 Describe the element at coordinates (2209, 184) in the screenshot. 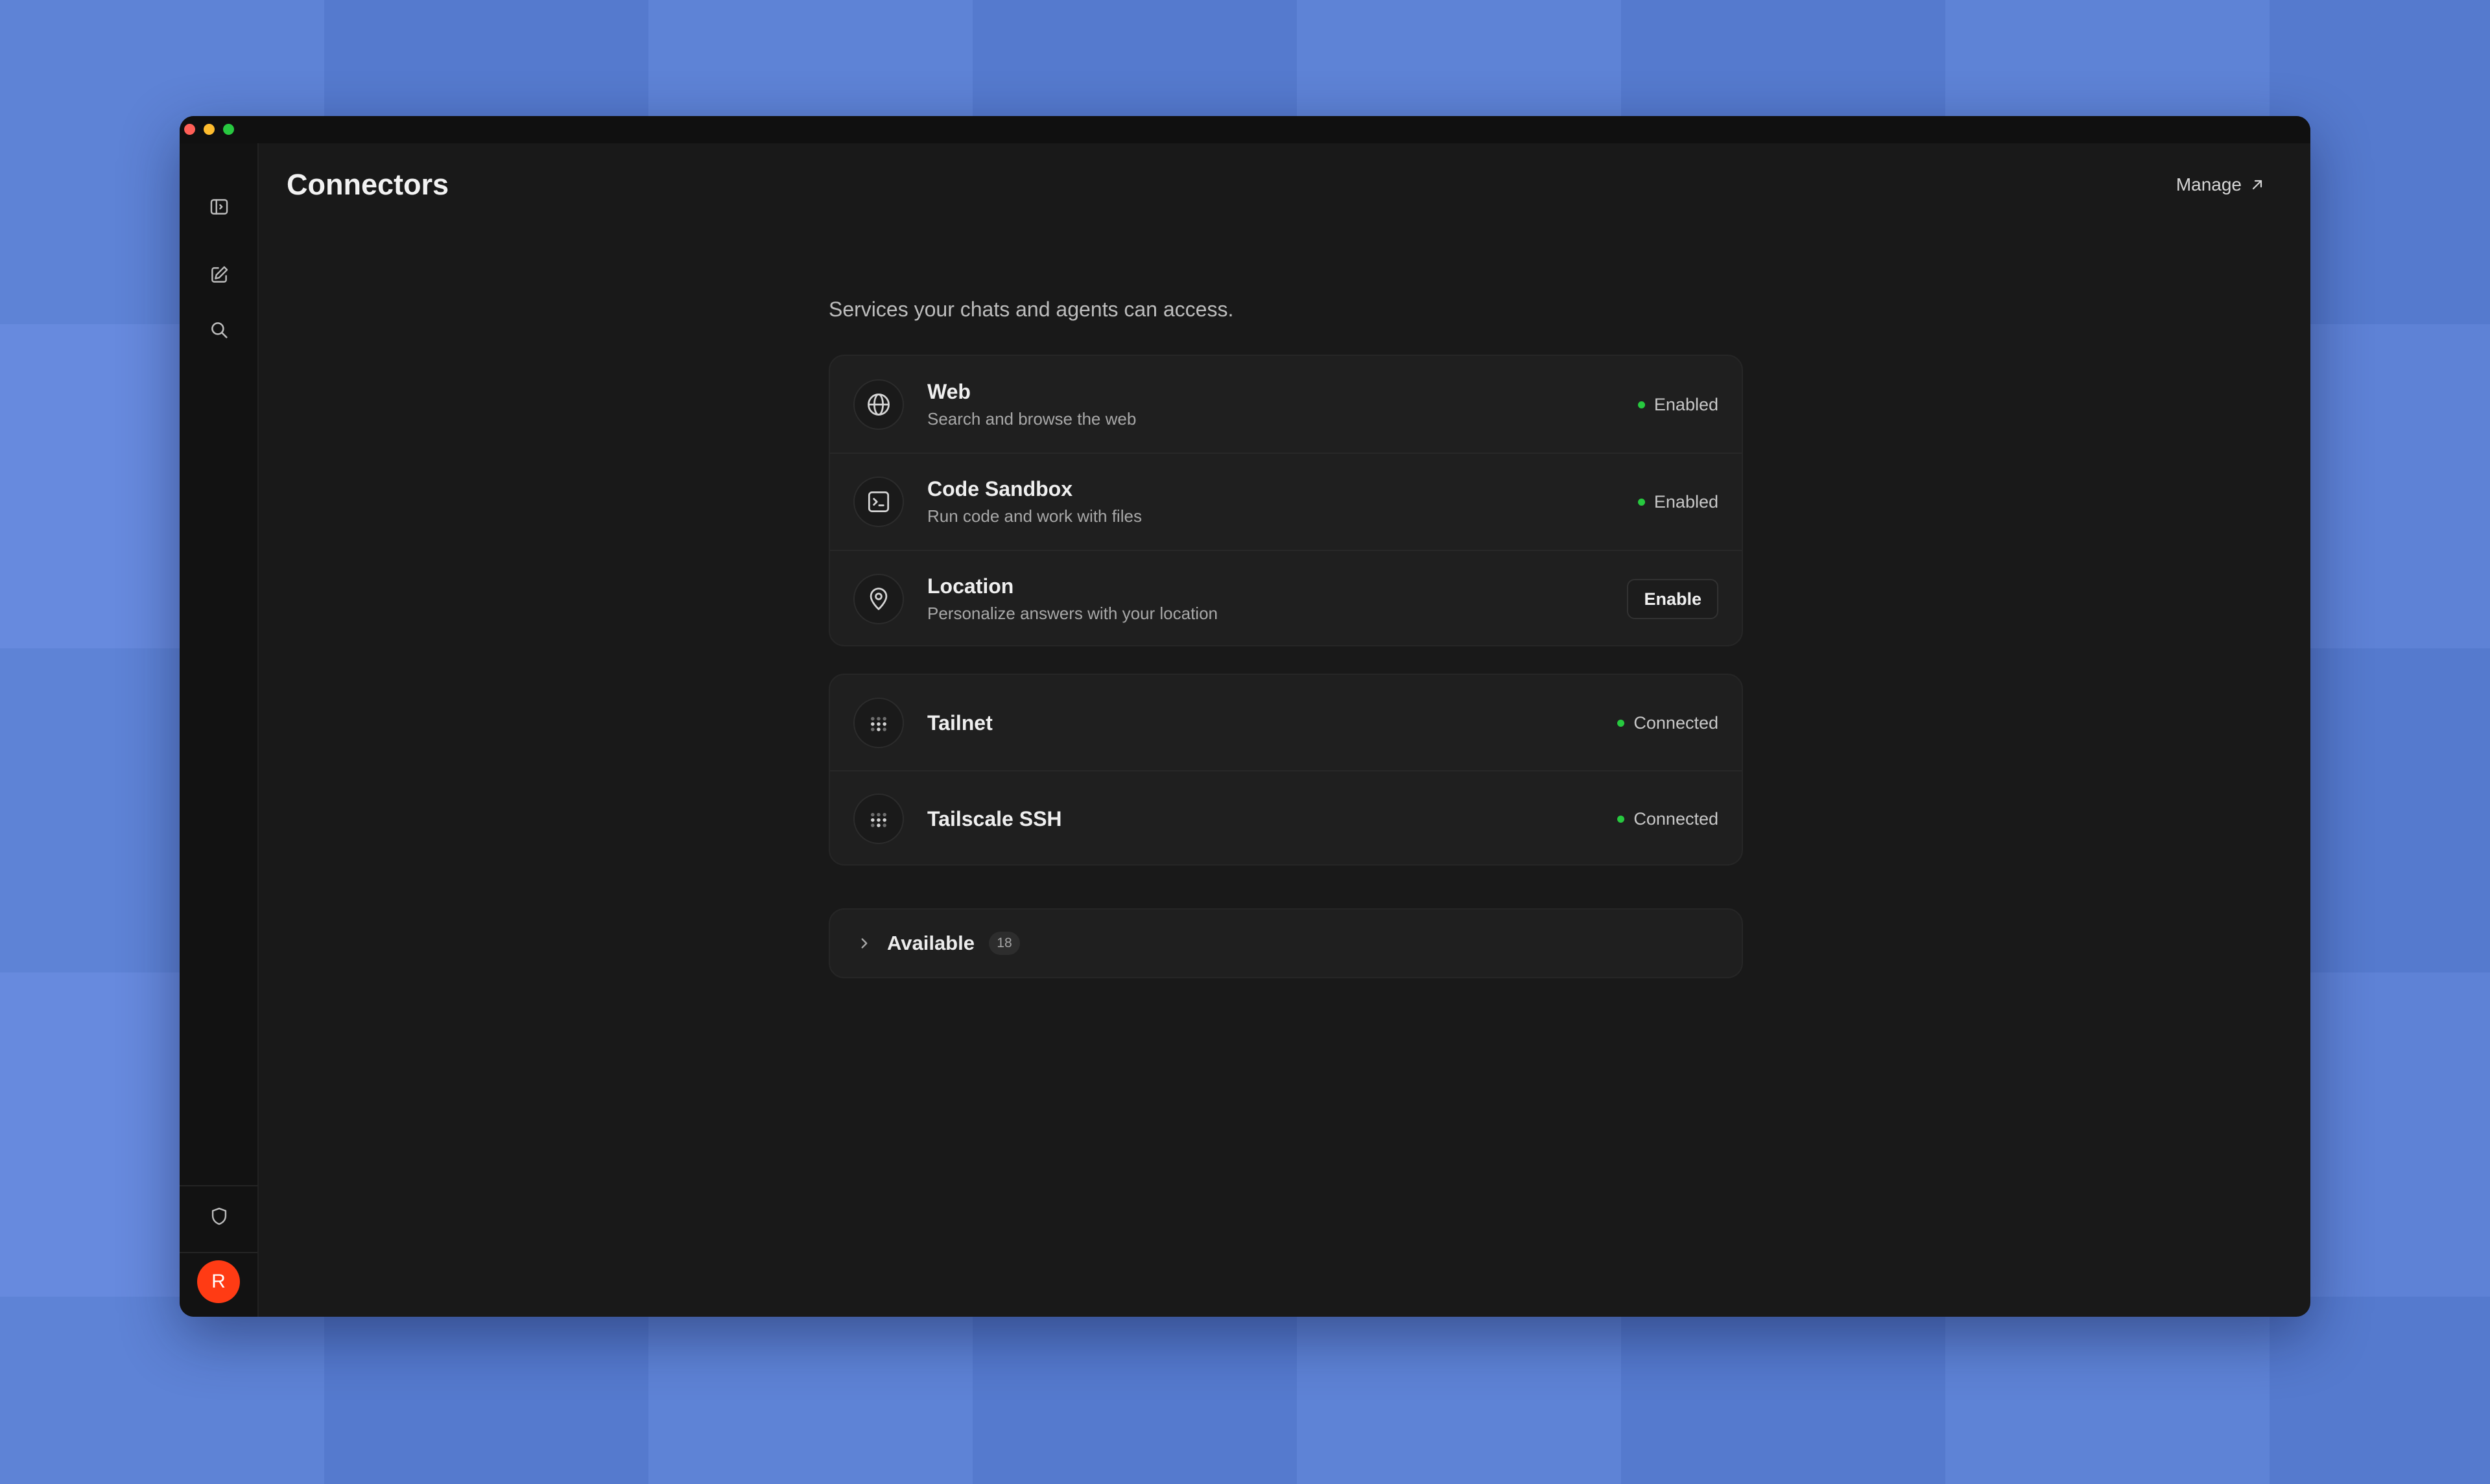

I see `manage-label: Manage` at that location.